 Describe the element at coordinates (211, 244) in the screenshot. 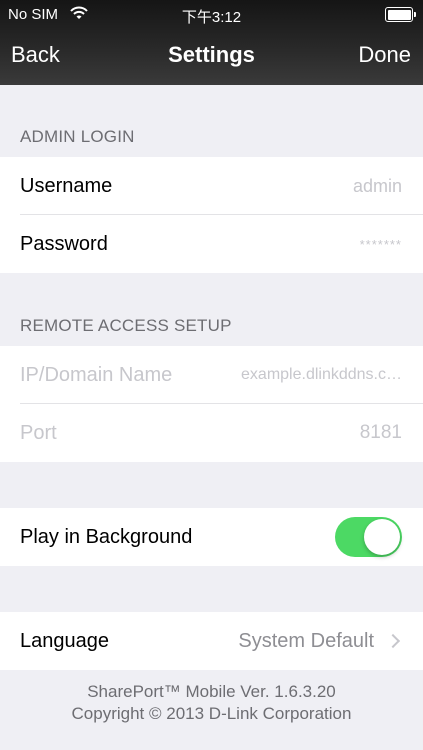

I see `password-row: Password *******` at that location.